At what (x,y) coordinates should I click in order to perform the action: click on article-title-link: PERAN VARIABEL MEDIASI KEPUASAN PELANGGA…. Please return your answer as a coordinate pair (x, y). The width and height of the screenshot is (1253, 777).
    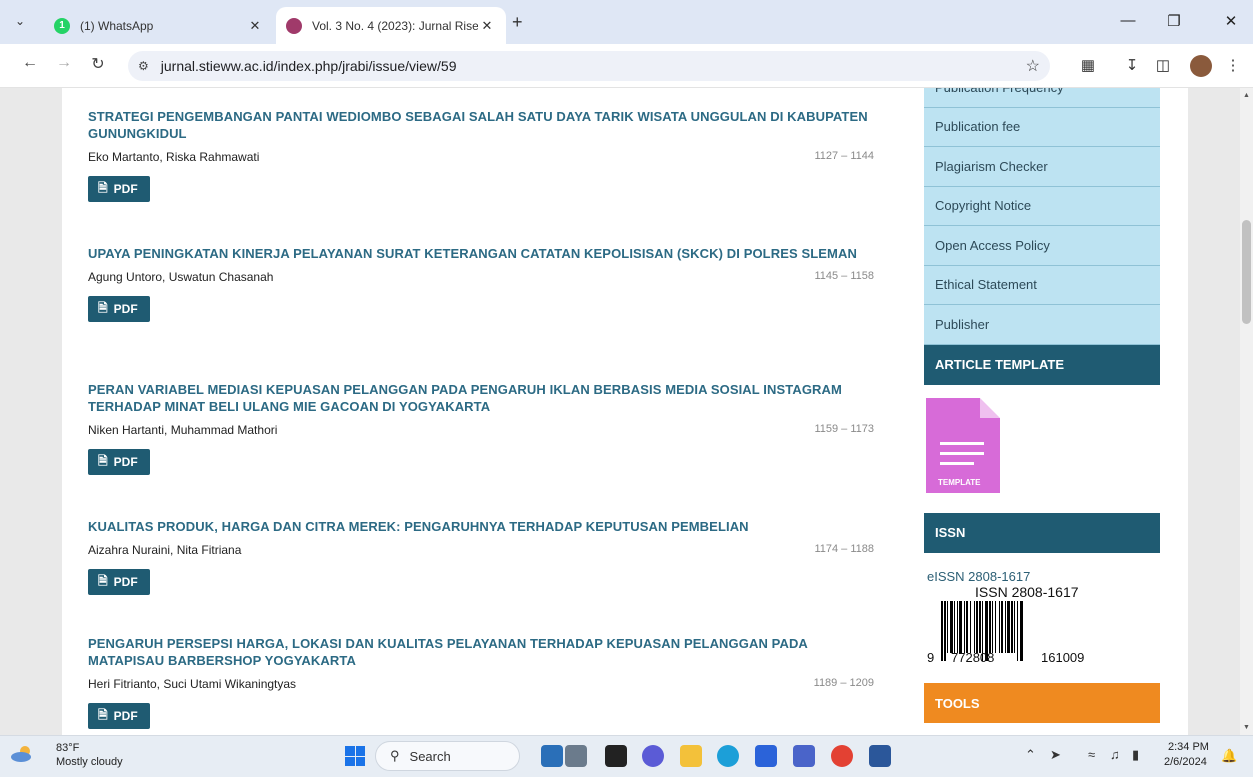
    Looking at the image, I should click on (481, 398).